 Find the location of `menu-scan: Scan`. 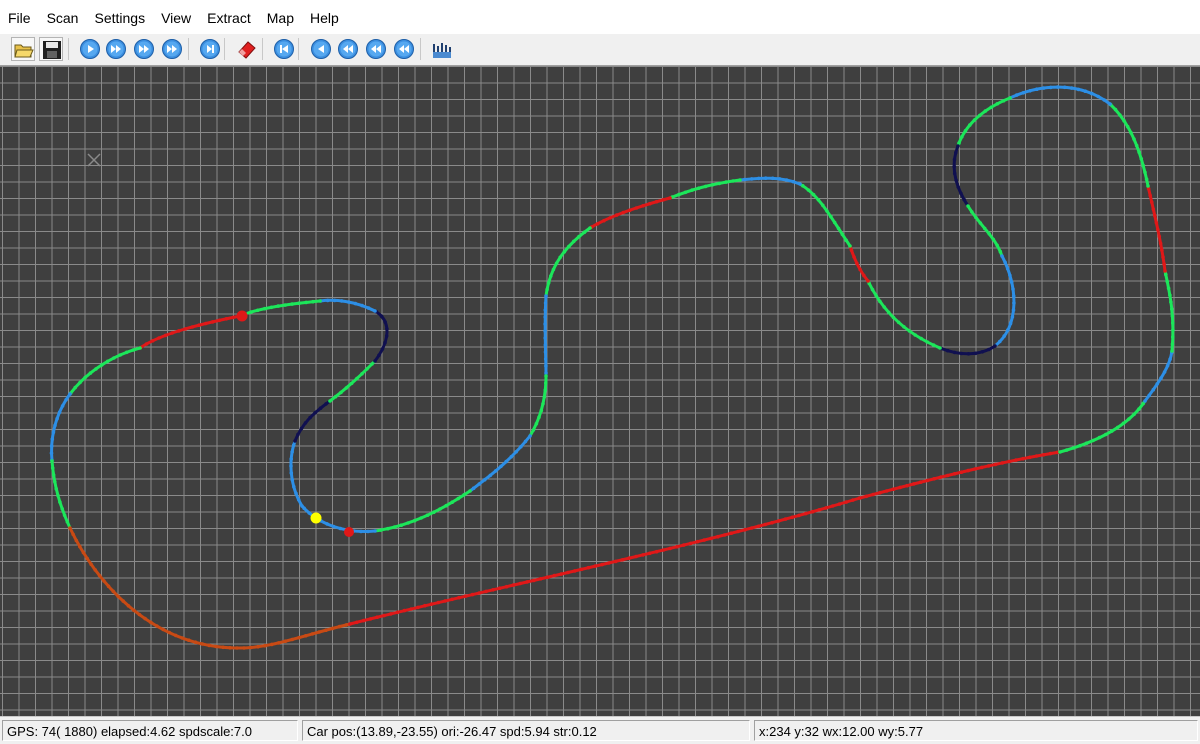

menu-scan: Scan is located at coordinates (63, 17).